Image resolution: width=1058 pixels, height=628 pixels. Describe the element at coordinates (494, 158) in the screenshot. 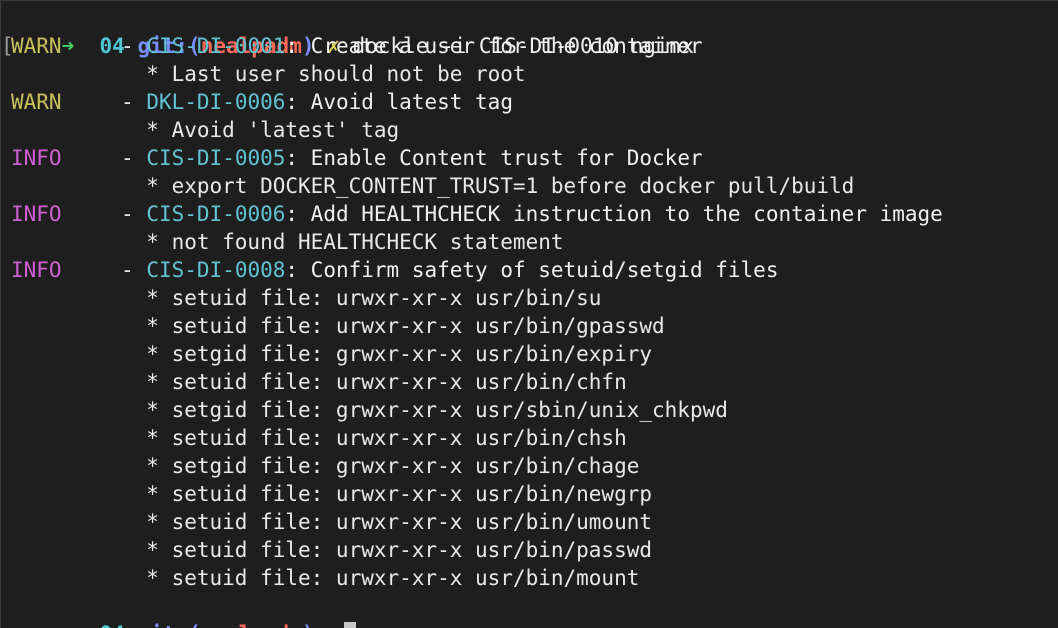

I see `finding-title: : Enable Content trust for Docker` at that location.